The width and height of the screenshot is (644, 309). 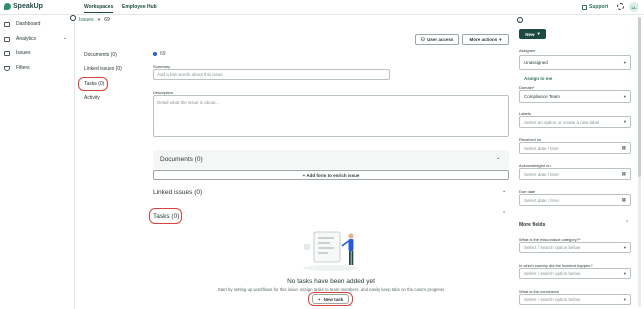 What do you see at coordinates (527, 50) in the screenshot?
I see `assignee-label: Assignee` at bounding box center [527, 50].